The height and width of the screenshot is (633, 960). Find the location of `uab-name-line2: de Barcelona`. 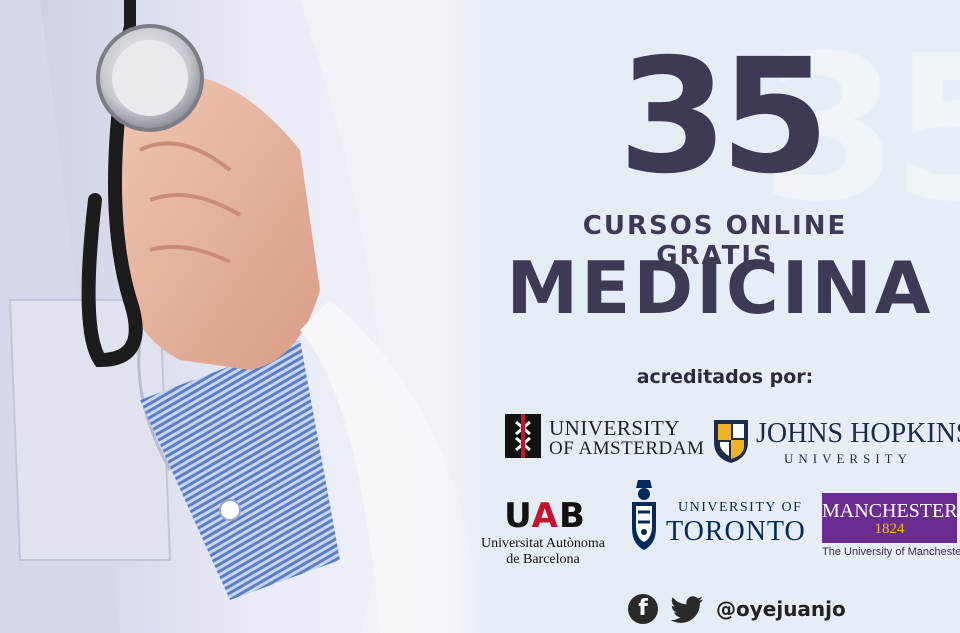

uab-name-line2: de Barcelona is located at coordinates (543, 559).